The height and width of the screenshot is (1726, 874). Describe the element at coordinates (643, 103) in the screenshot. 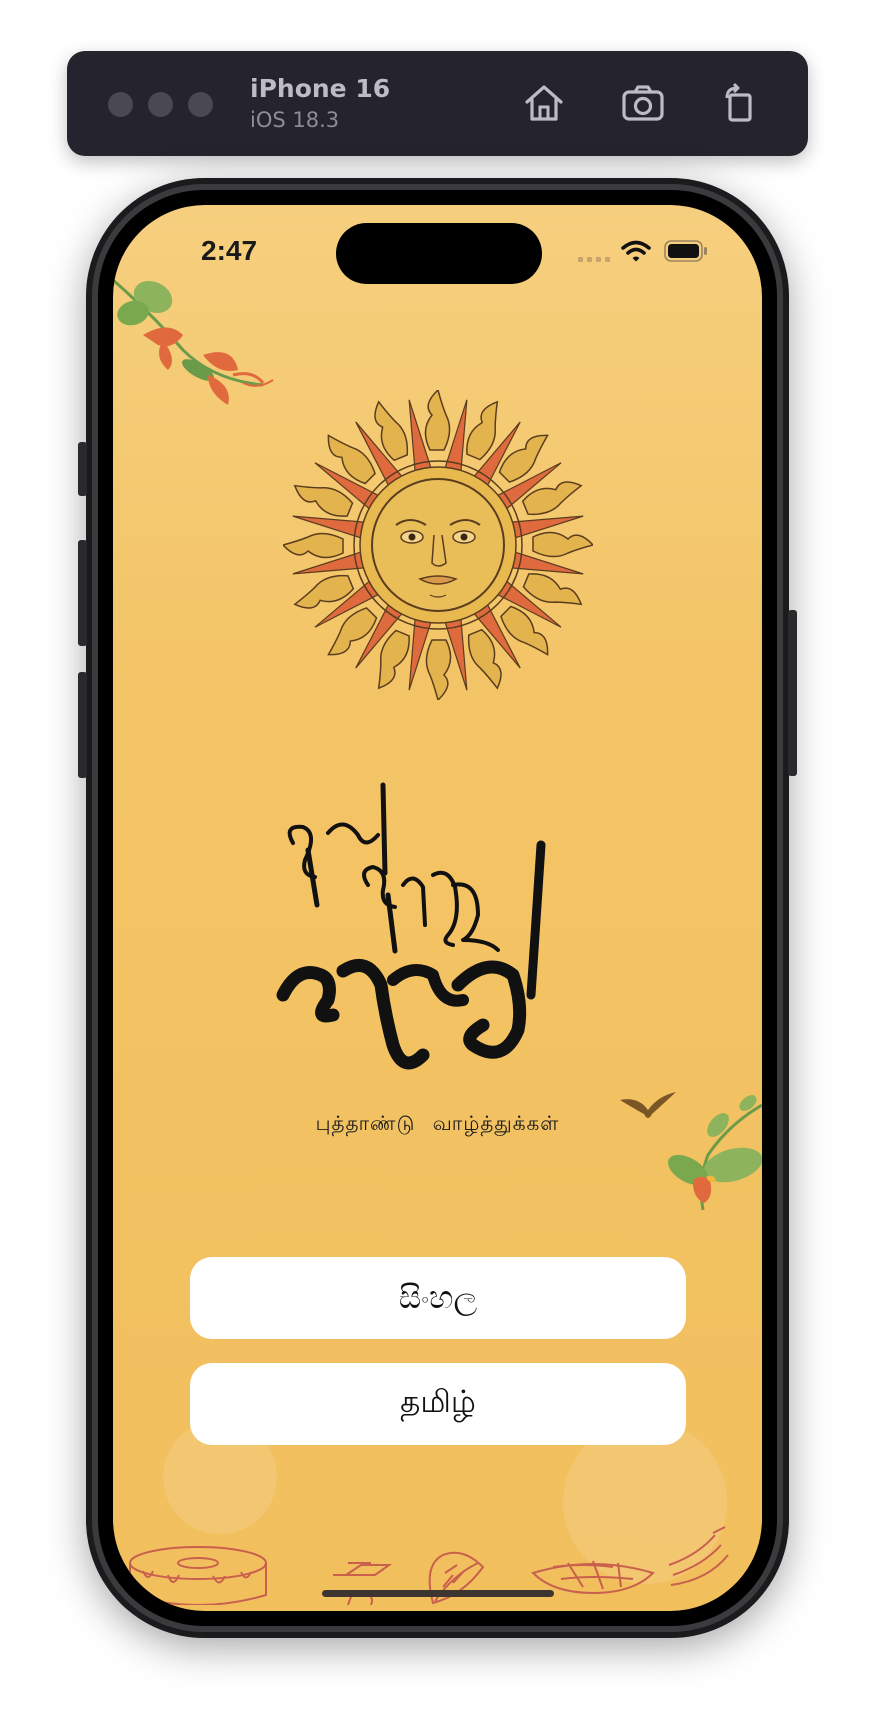

I see `screenshot-icon` at that location.